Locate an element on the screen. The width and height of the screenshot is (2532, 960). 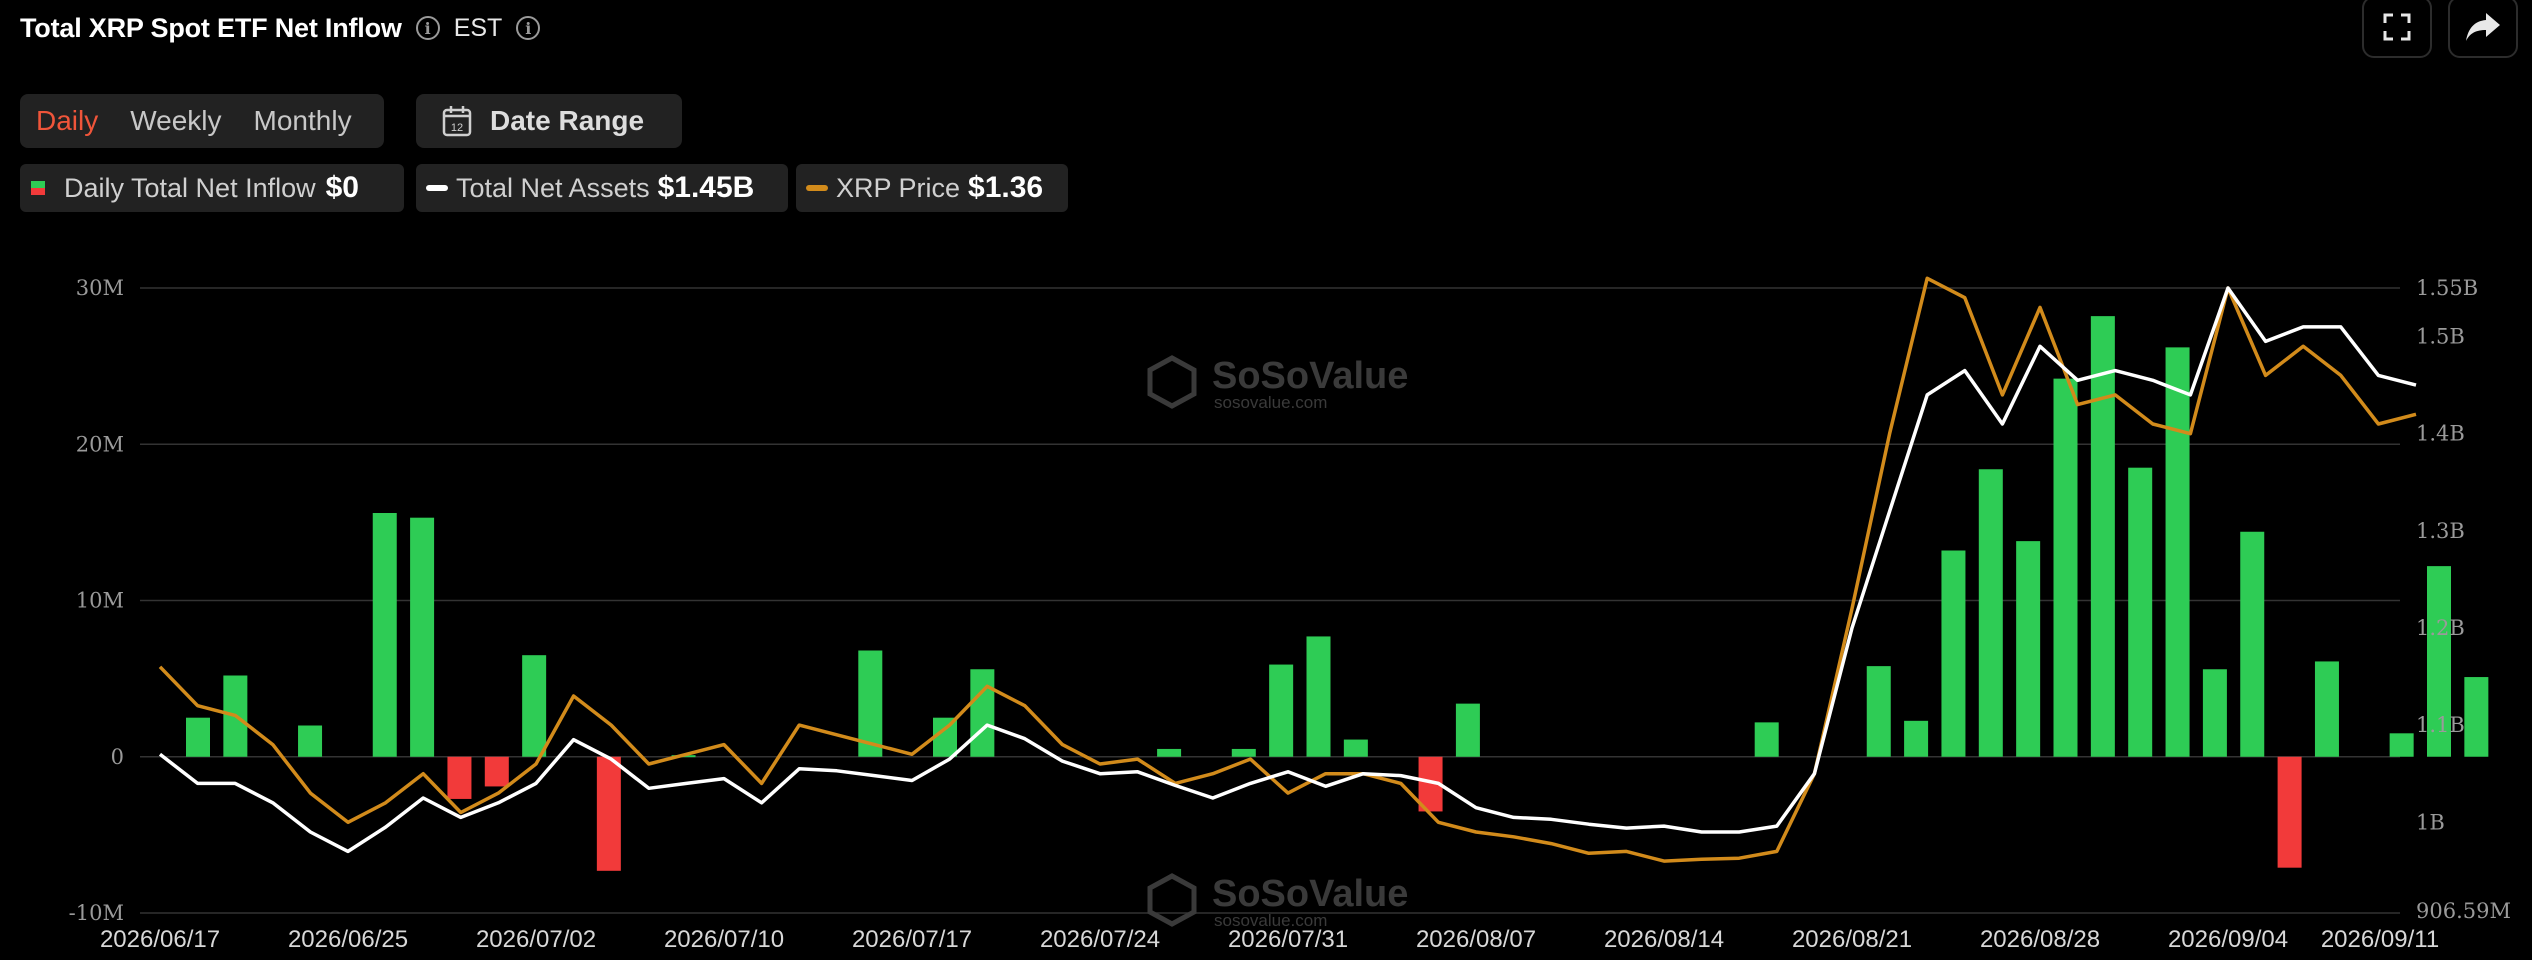
y-right-tick-label: 1B is located at coordinates (2430, 822).